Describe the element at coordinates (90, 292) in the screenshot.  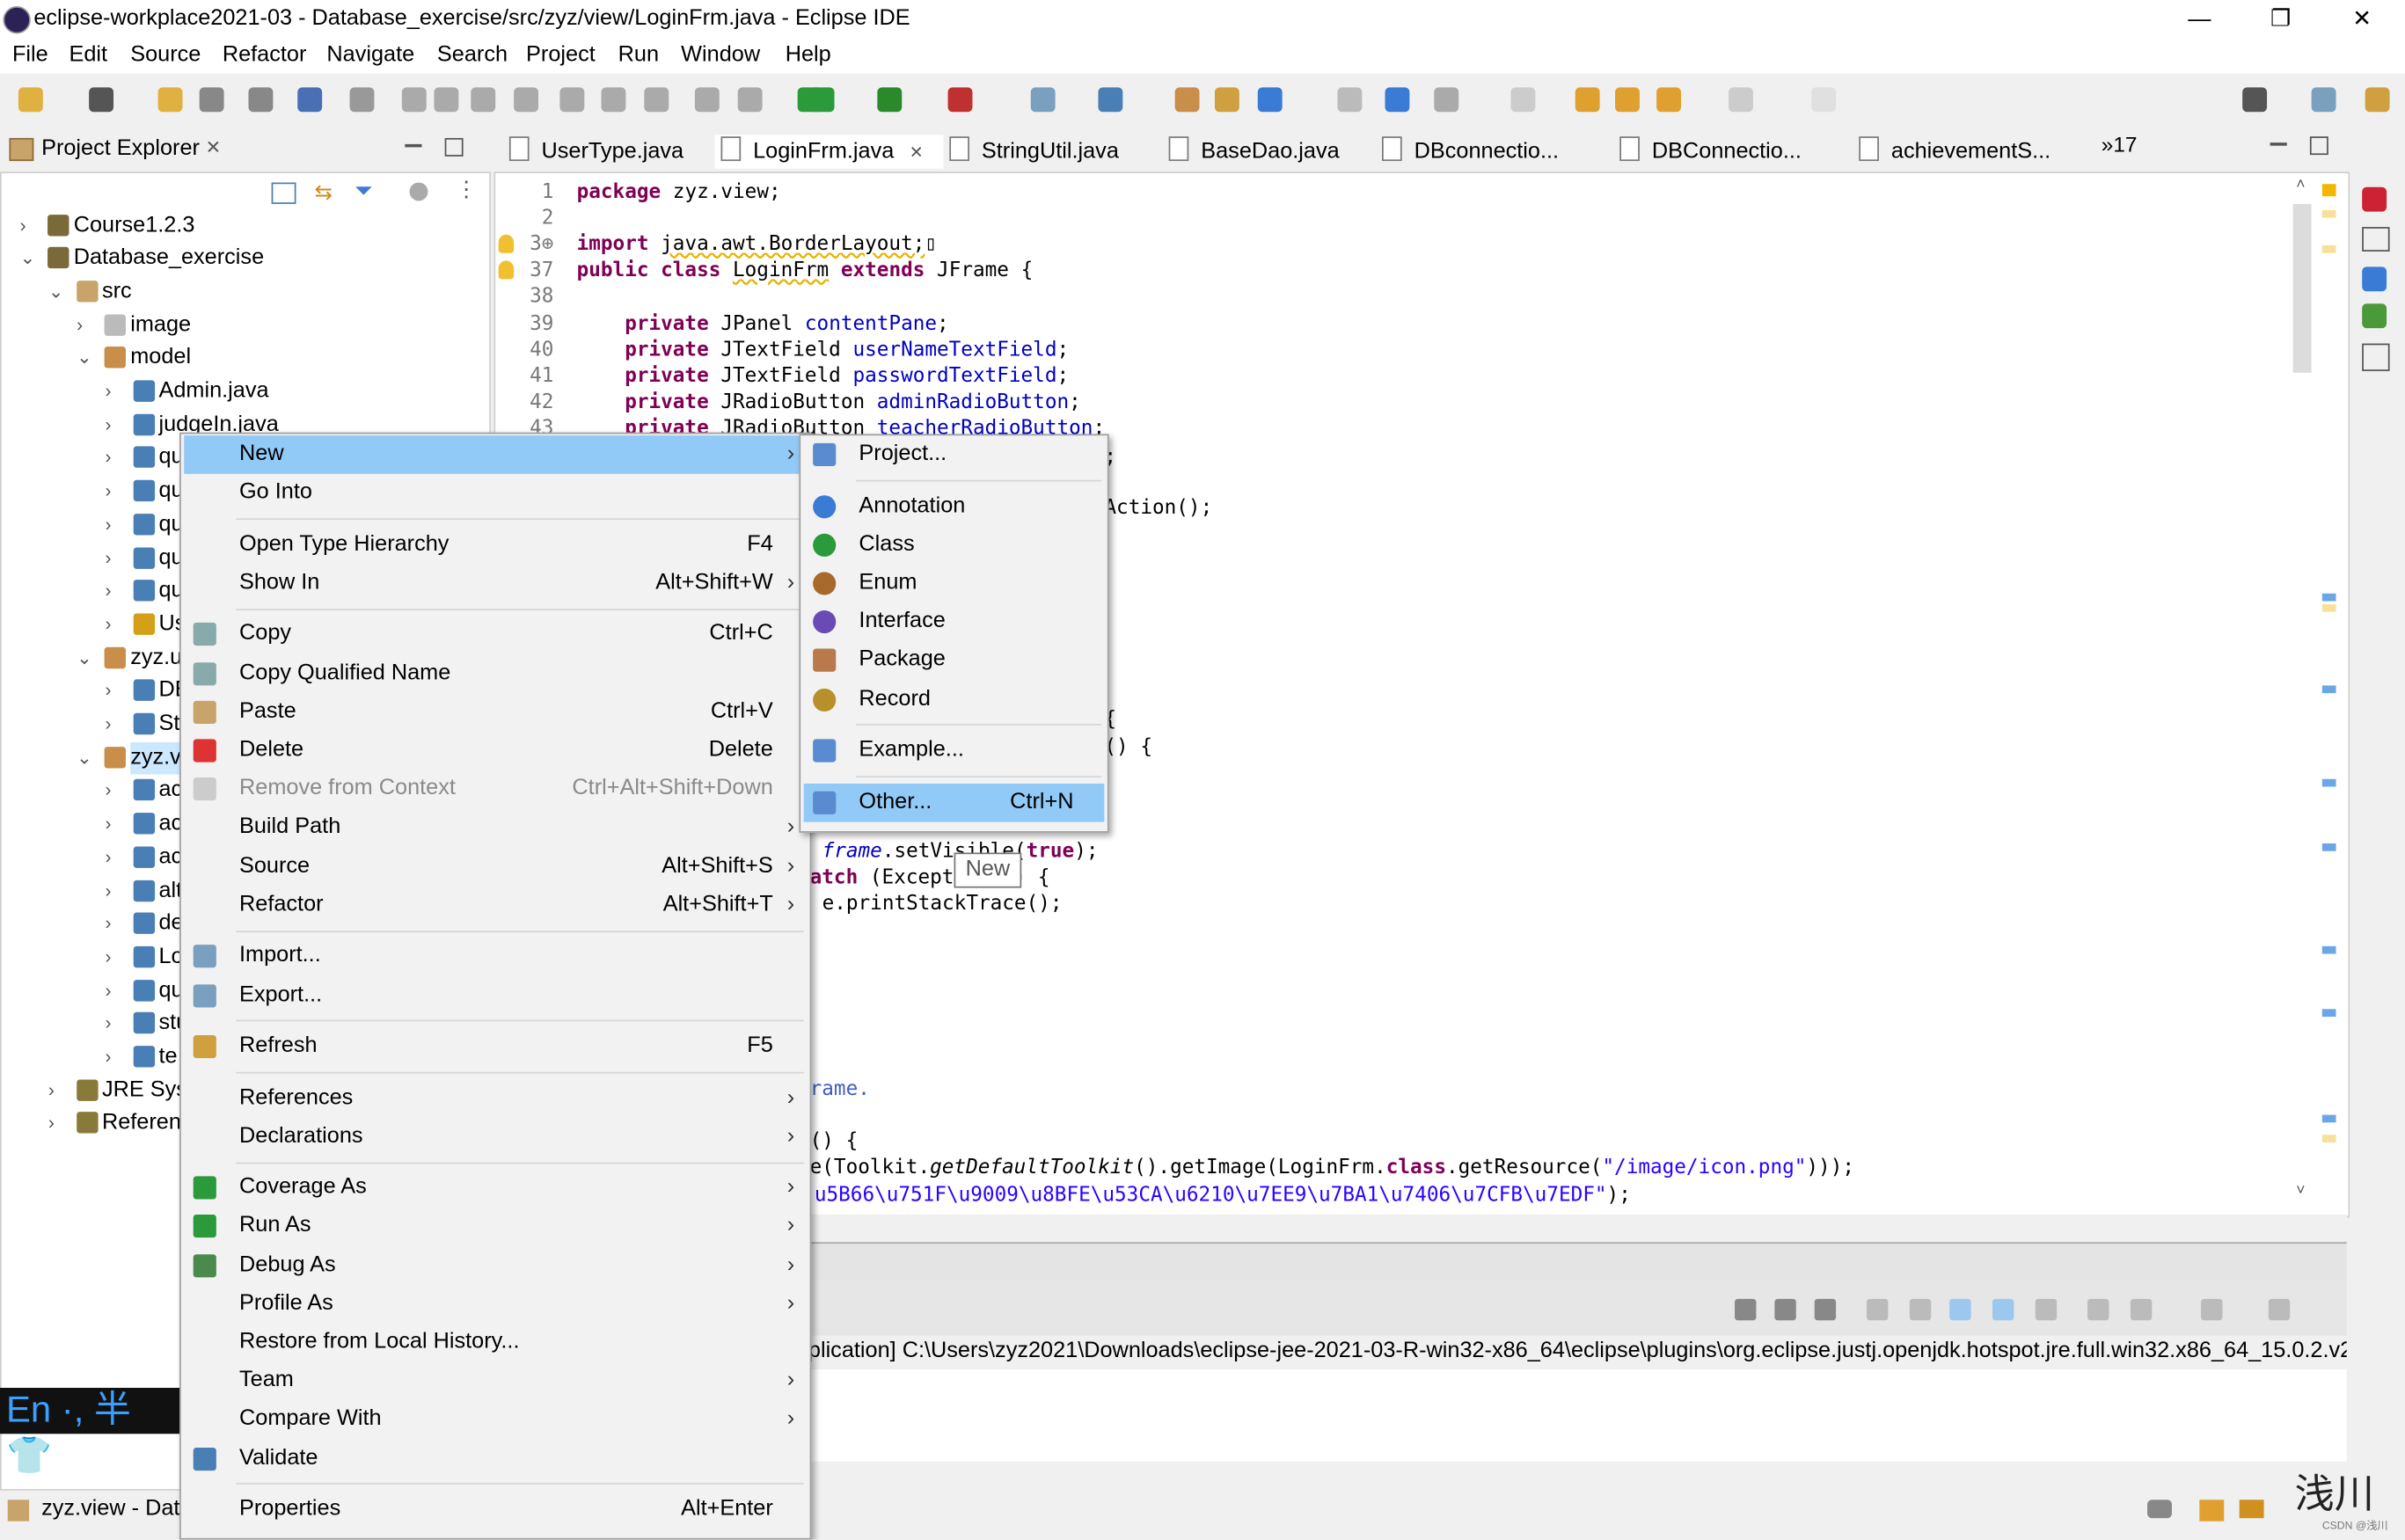
I see `tree-item: ⌄ src` at that location.